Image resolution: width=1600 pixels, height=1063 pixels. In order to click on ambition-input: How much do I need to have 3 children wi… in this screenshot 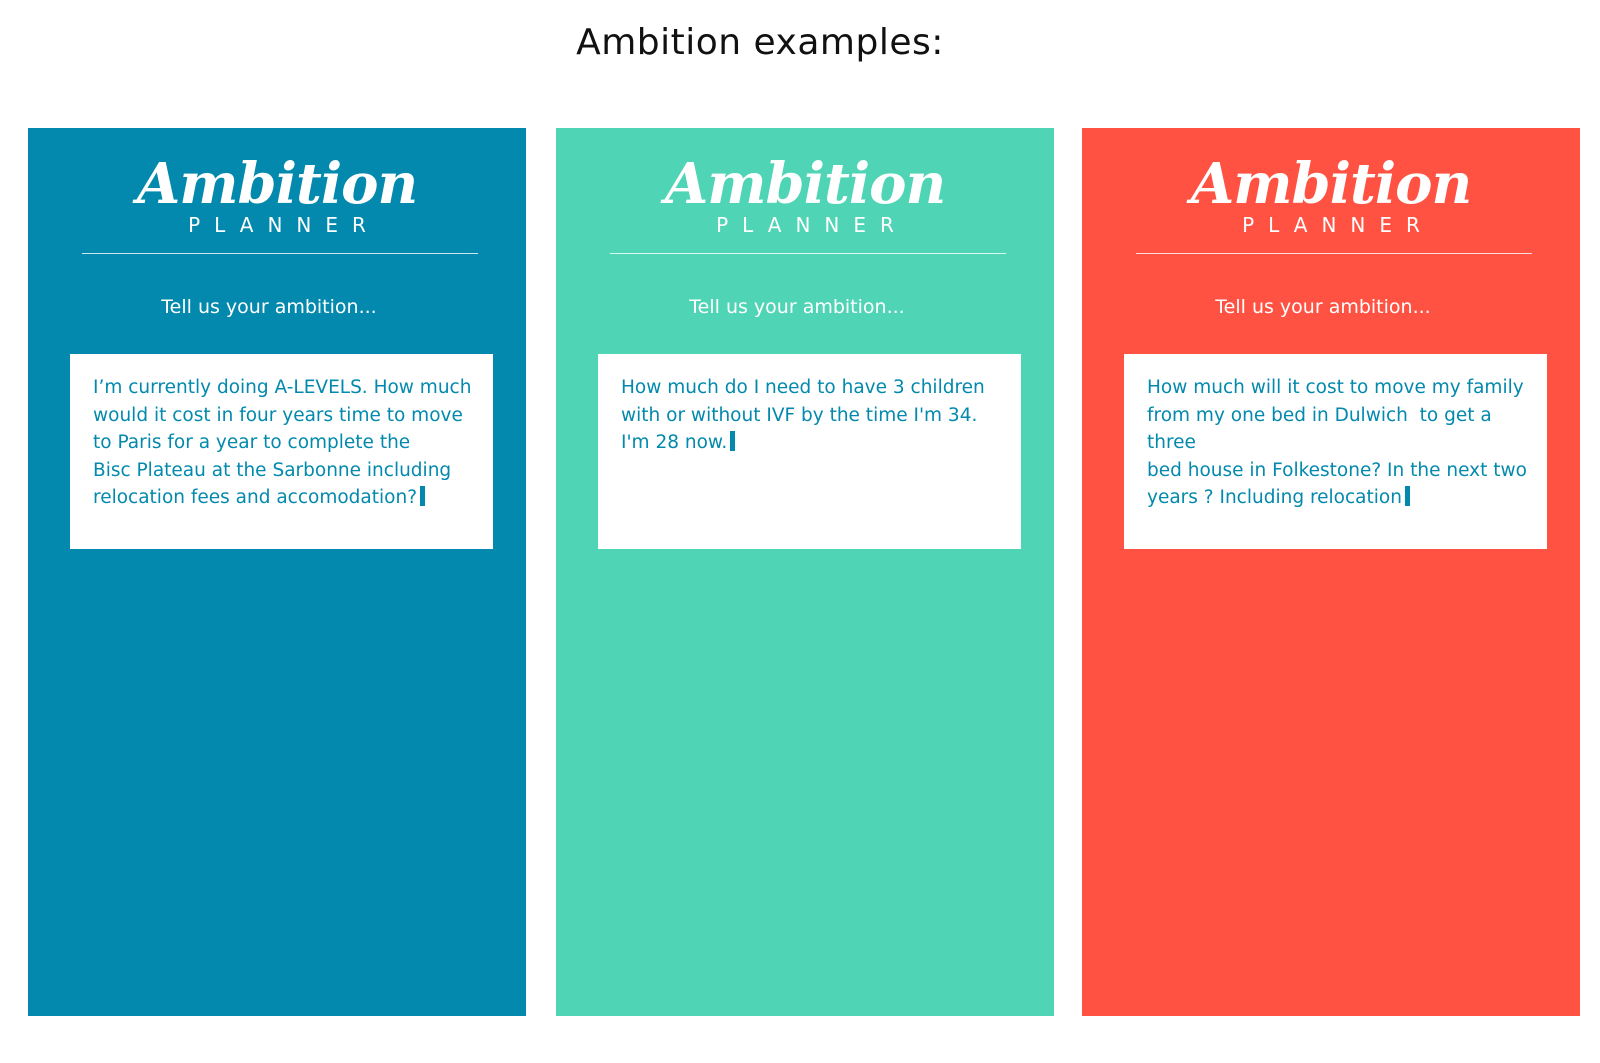, I will do `click(809, 451)`.